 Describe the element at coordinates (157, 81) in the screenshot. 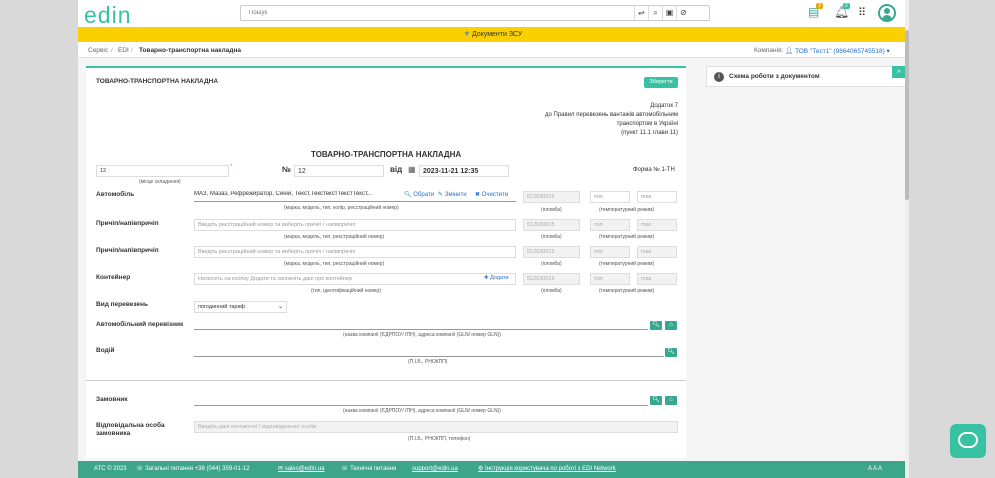

I see `panel-title: ТОВАРНО-ТРАНСПОРТНА НАКЛАДНА` at that location.